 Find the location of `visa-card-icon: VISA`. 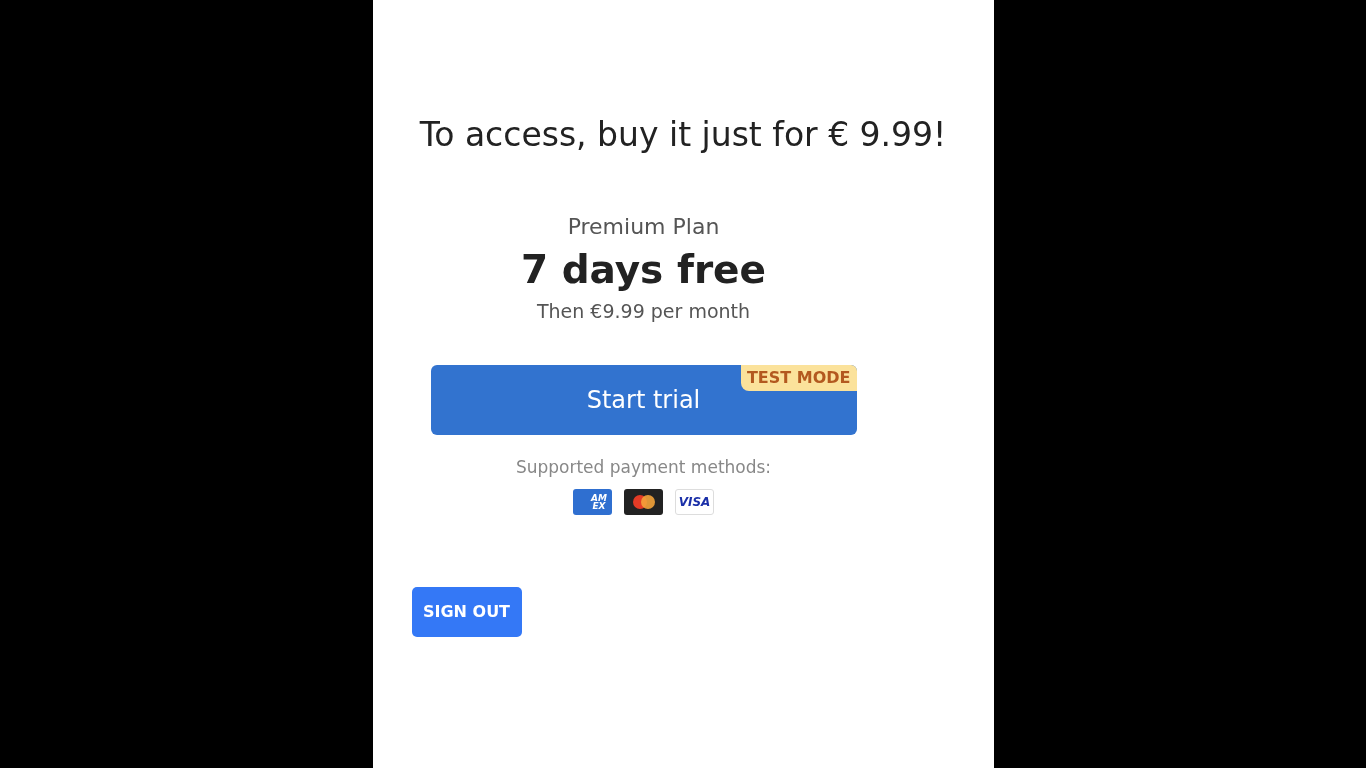

visa-card-icon: VISA is located at coordinates (694, 501).